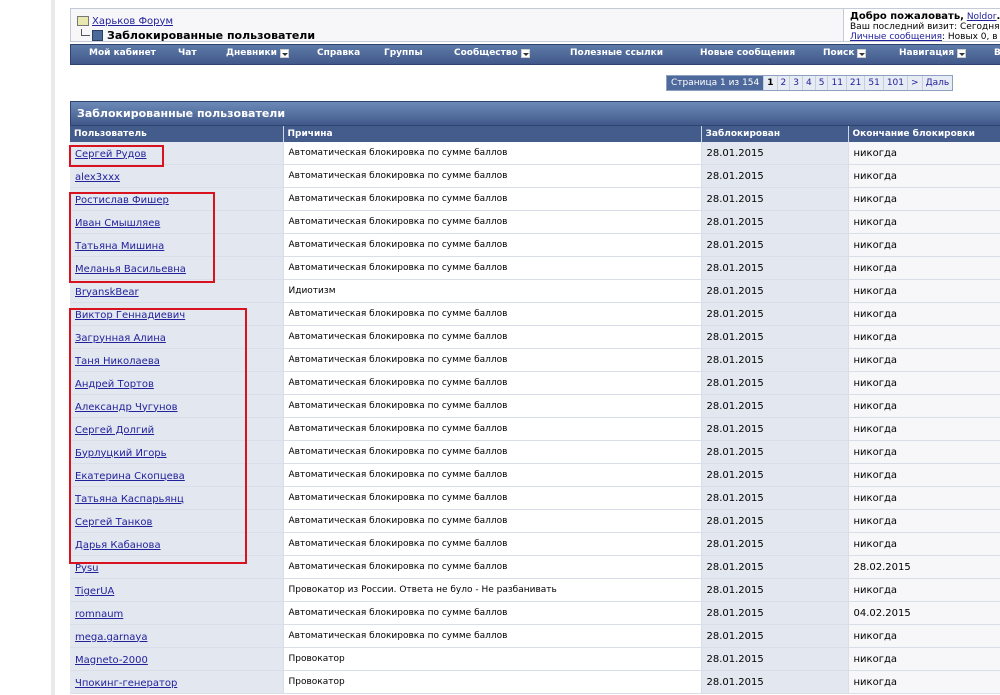 The image size is (1000, 695). Describe the element at coordinates (845, 53) in the screenshot. I see `nav-search: Поиск` at that location.